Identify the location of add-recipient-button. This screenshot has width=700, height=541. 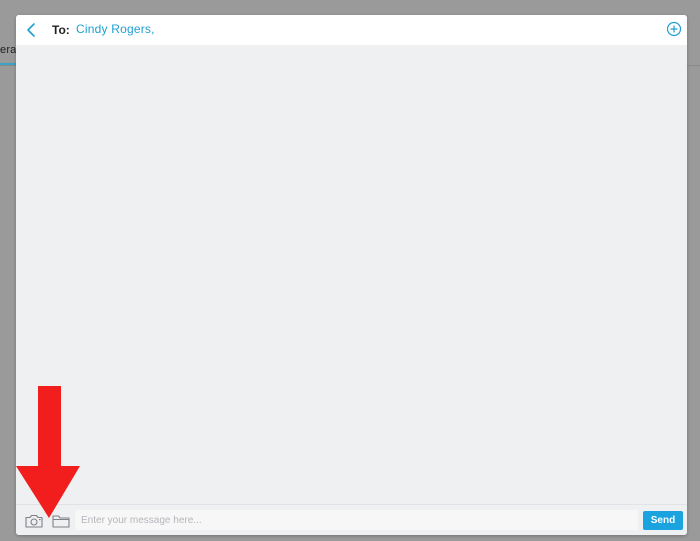
(674, 29).